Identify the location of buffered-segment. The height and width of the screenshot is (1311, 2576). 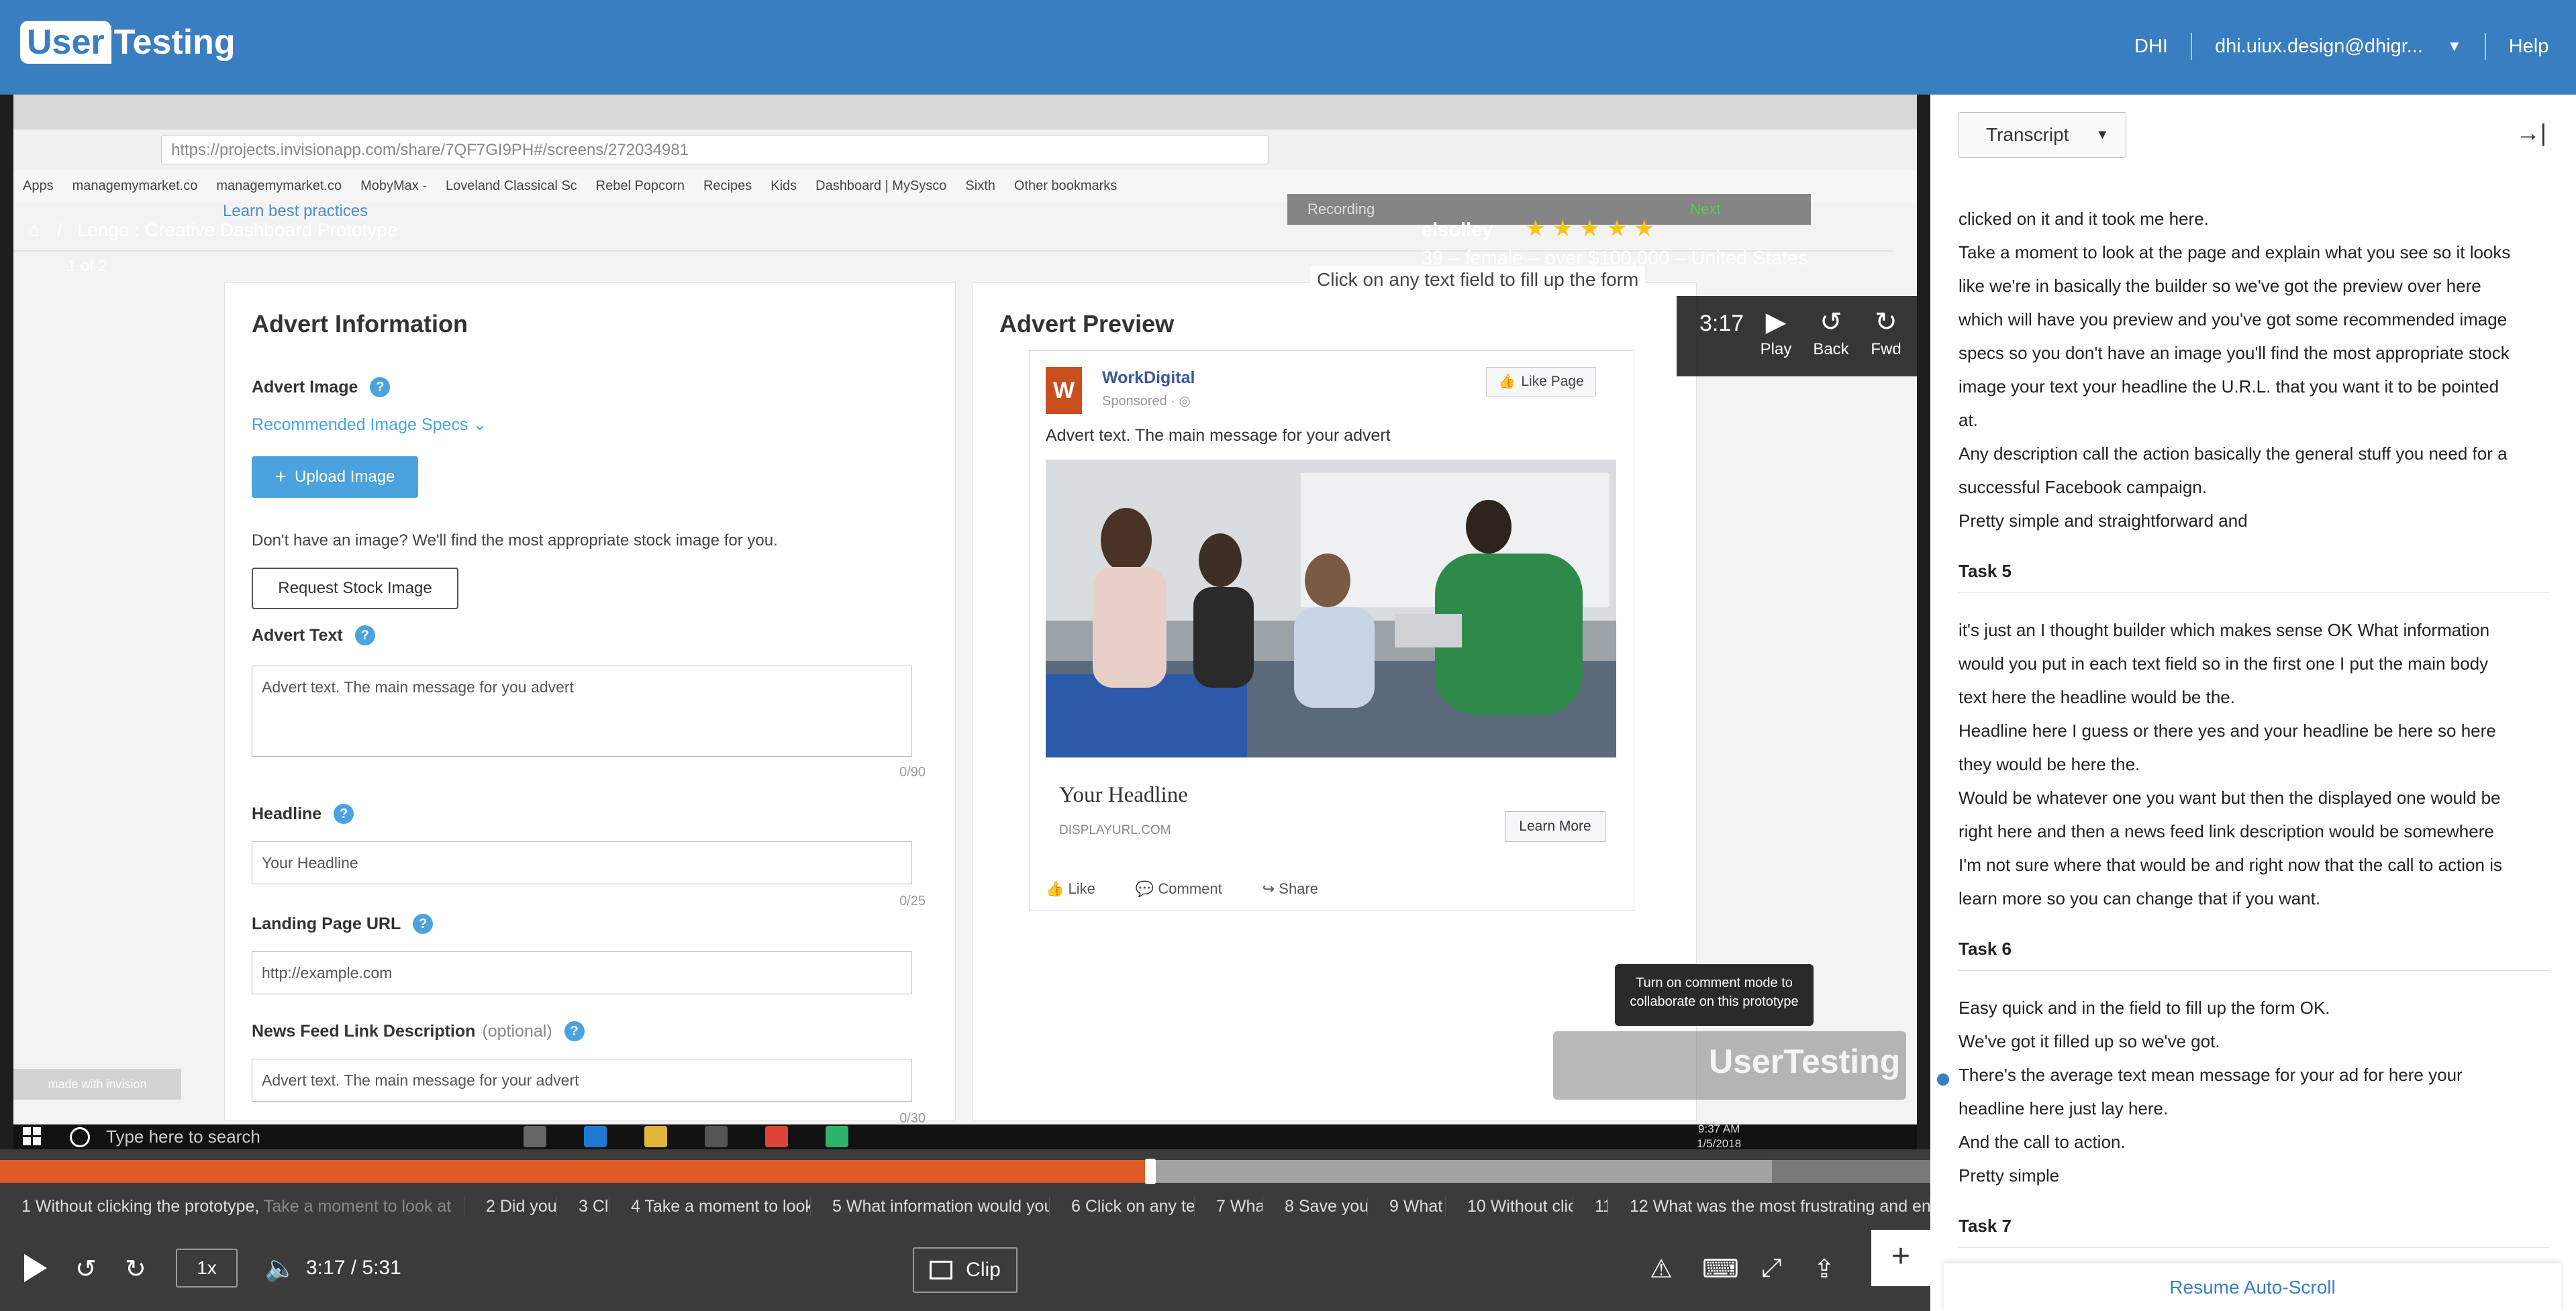
(1461, 1171).